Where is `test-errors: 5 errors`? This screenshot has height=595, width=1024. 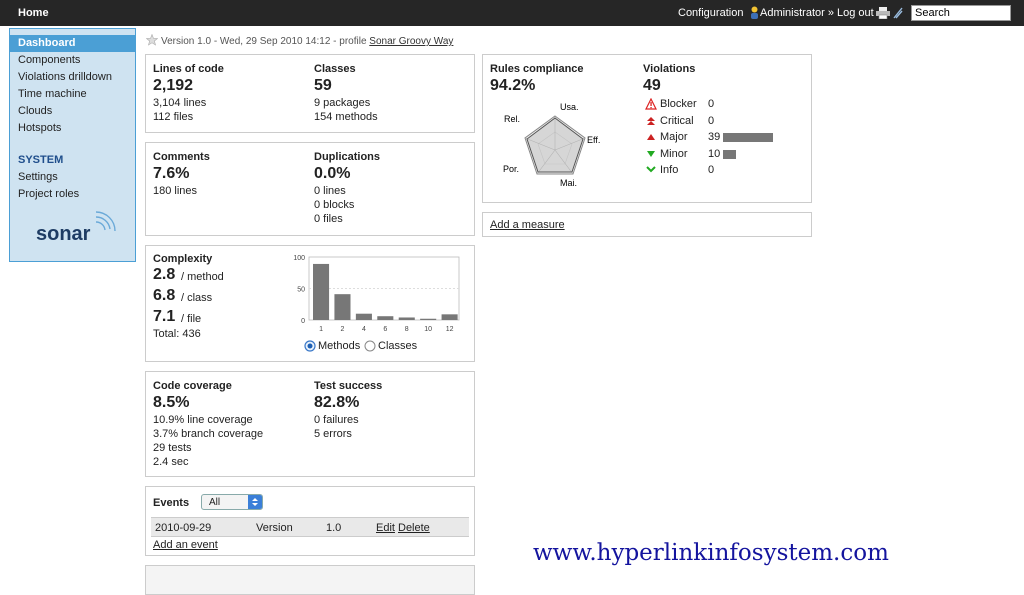
test-errors: 5 errors is located at coordinates (333, 434).